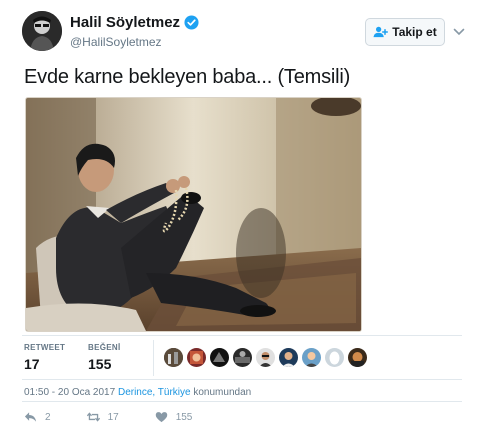 The height and width of the screenshot is (440, 485). Describe the element at coordinates (48, 417) in the screenshot. I see `reply-count: 2` at that location.